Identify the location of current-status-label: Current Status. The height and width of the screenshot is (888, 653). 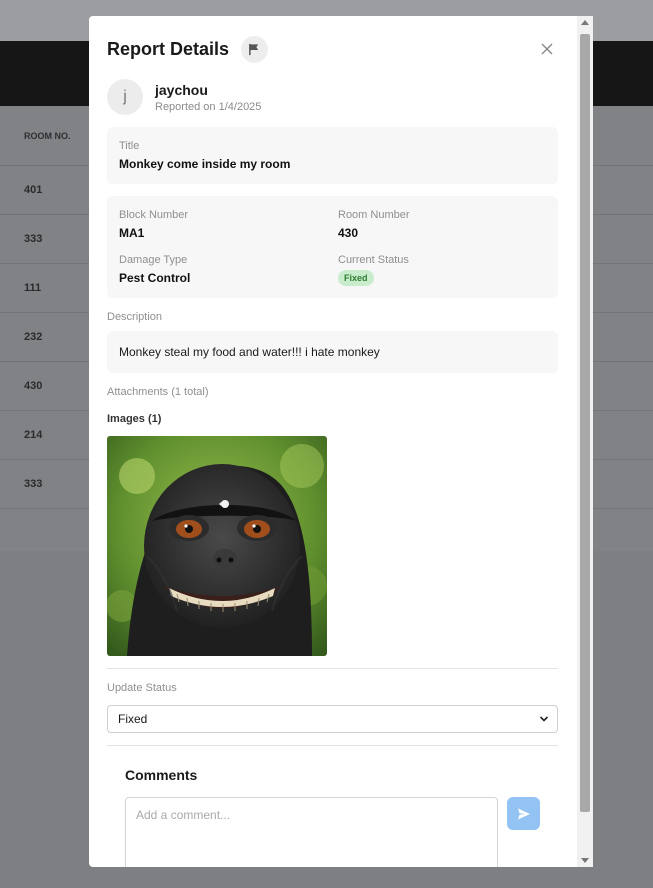
(373, 260).